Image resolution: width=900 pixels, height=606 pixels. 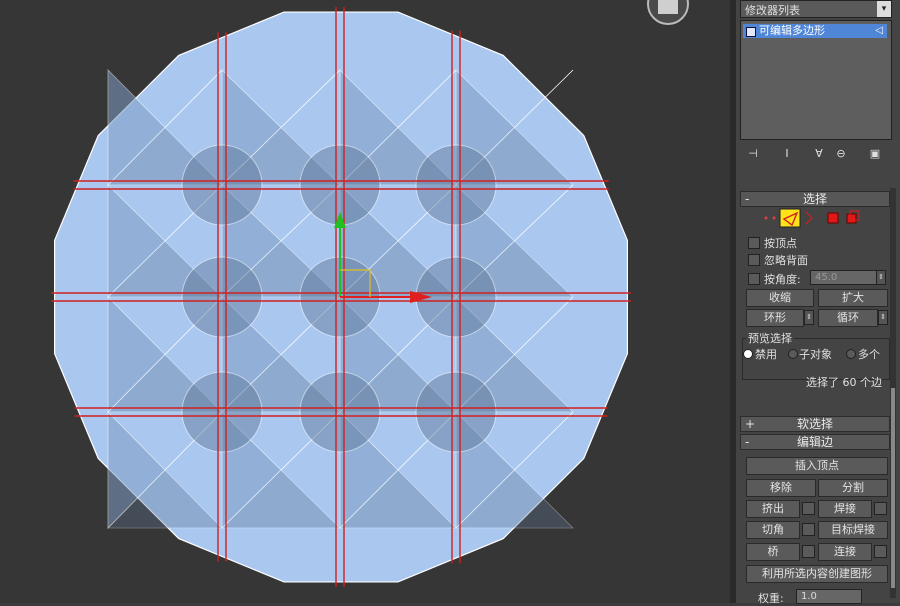 I want to click on selection-rollout-header: - 选择, so click(x=815, y=199).